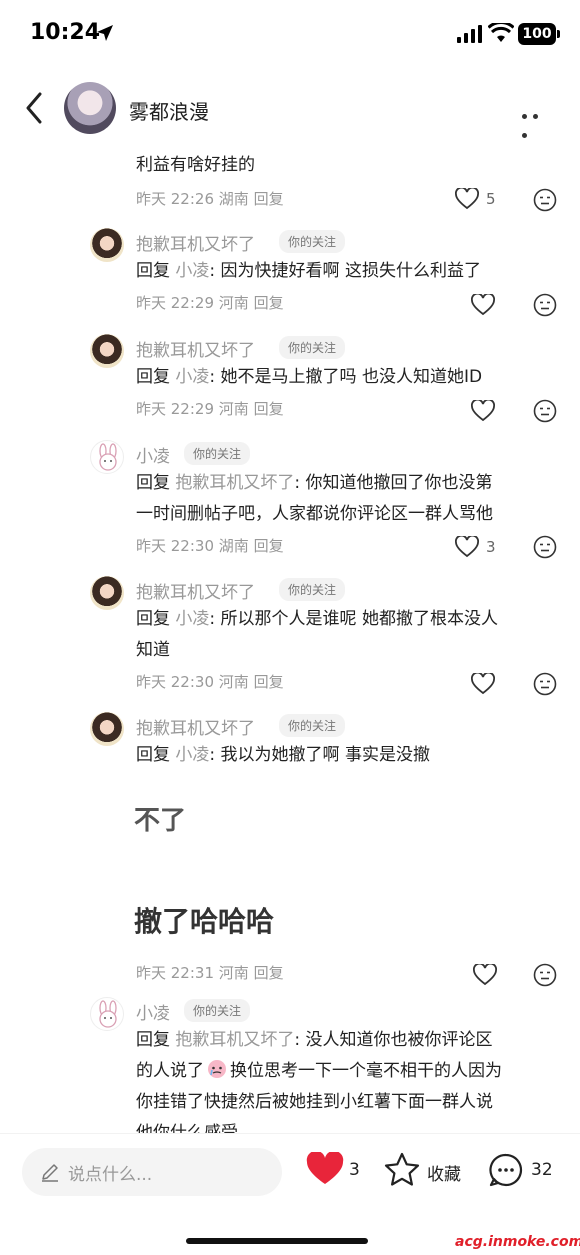 The height and width of the screenshot is (1255, 580). What do you see at coordinates (444, 1172) in the screenshot?
I see `favorite-label: 收藏` at bounding box center [444, 1172].